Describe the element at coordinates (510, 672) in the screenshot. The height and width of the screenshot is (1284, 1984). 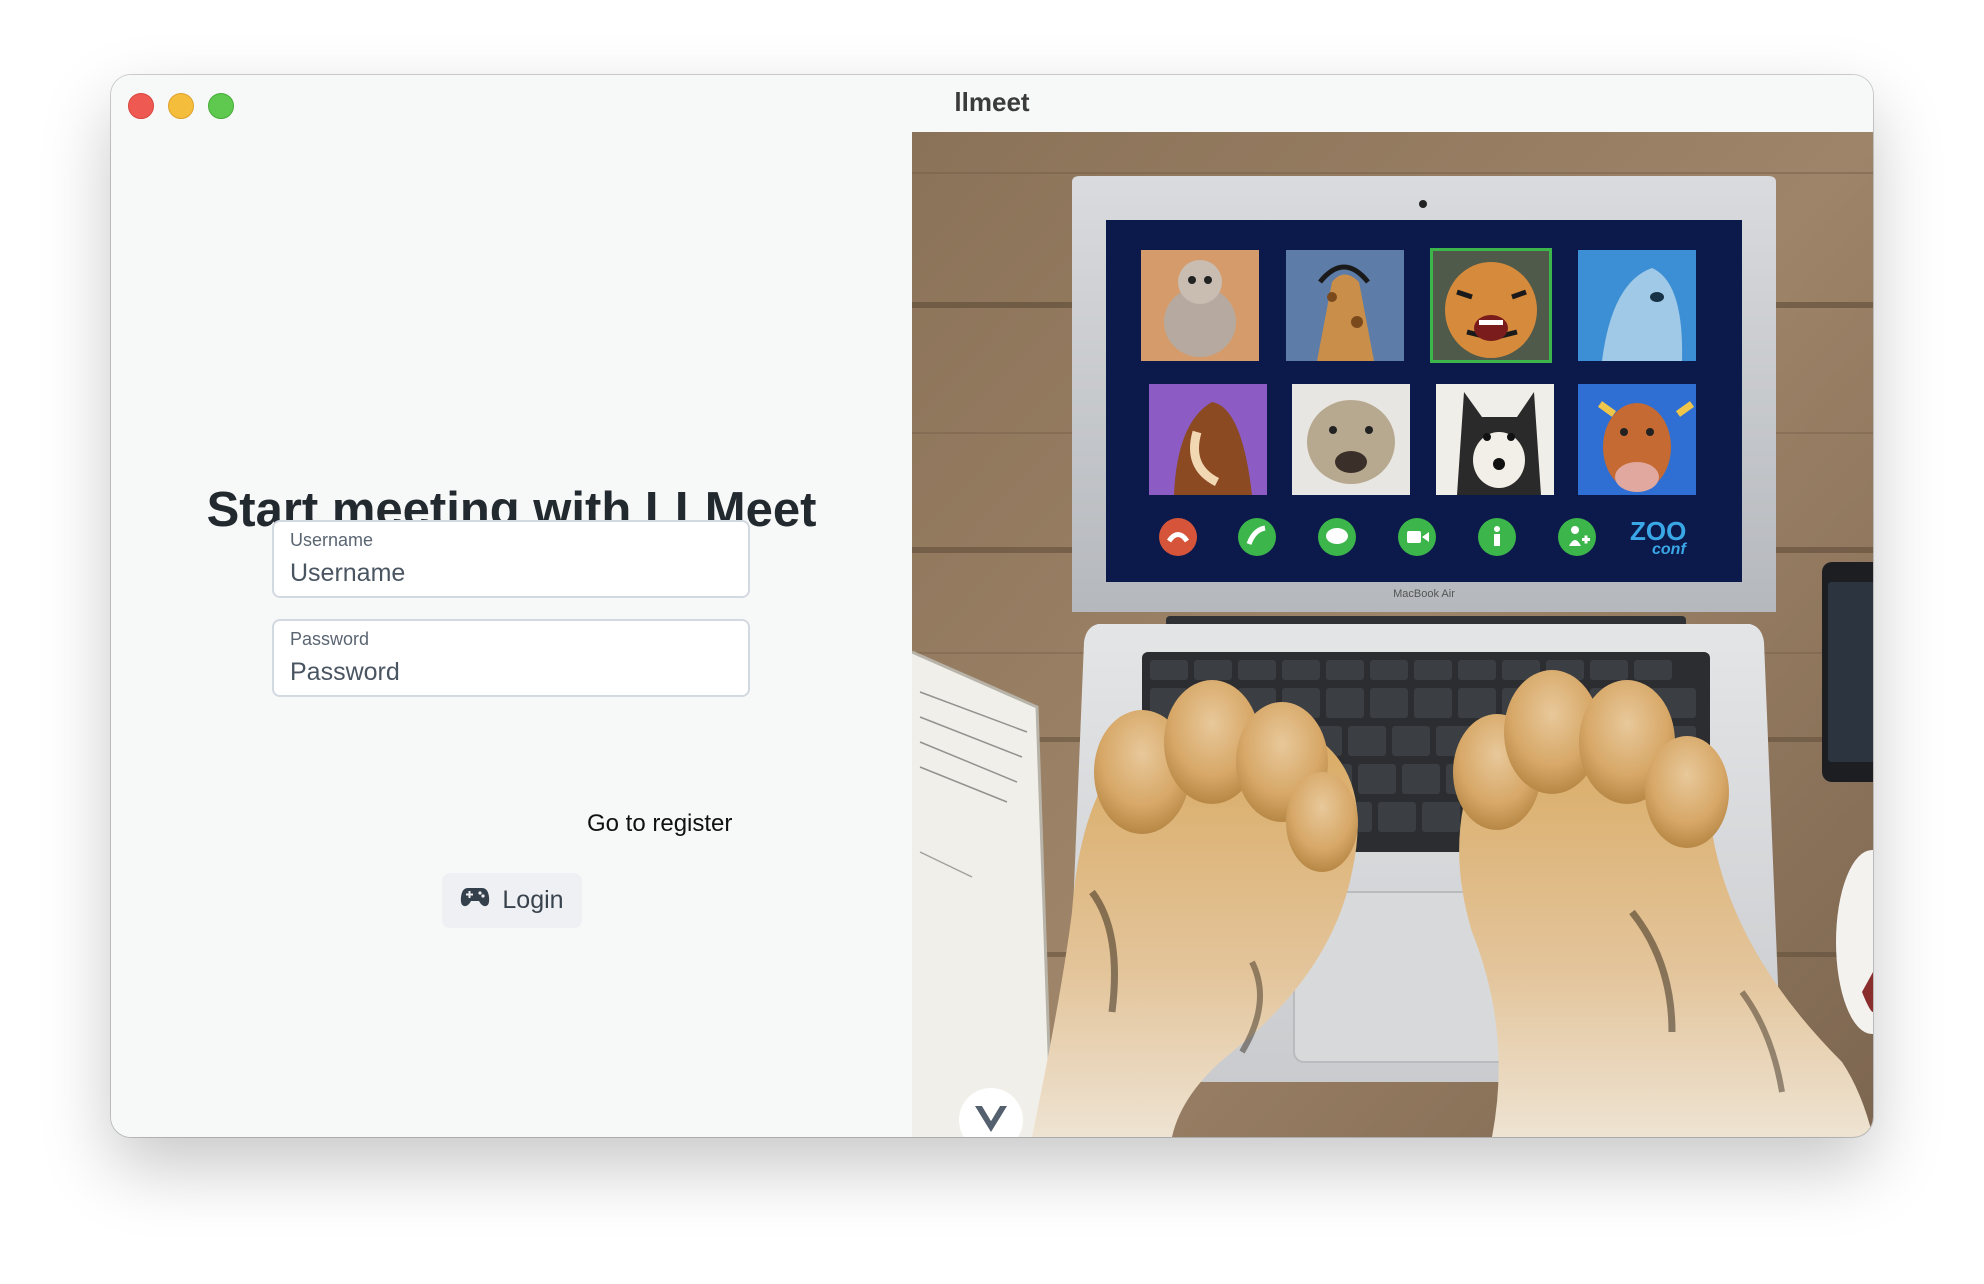
I see `password-input` at that location.